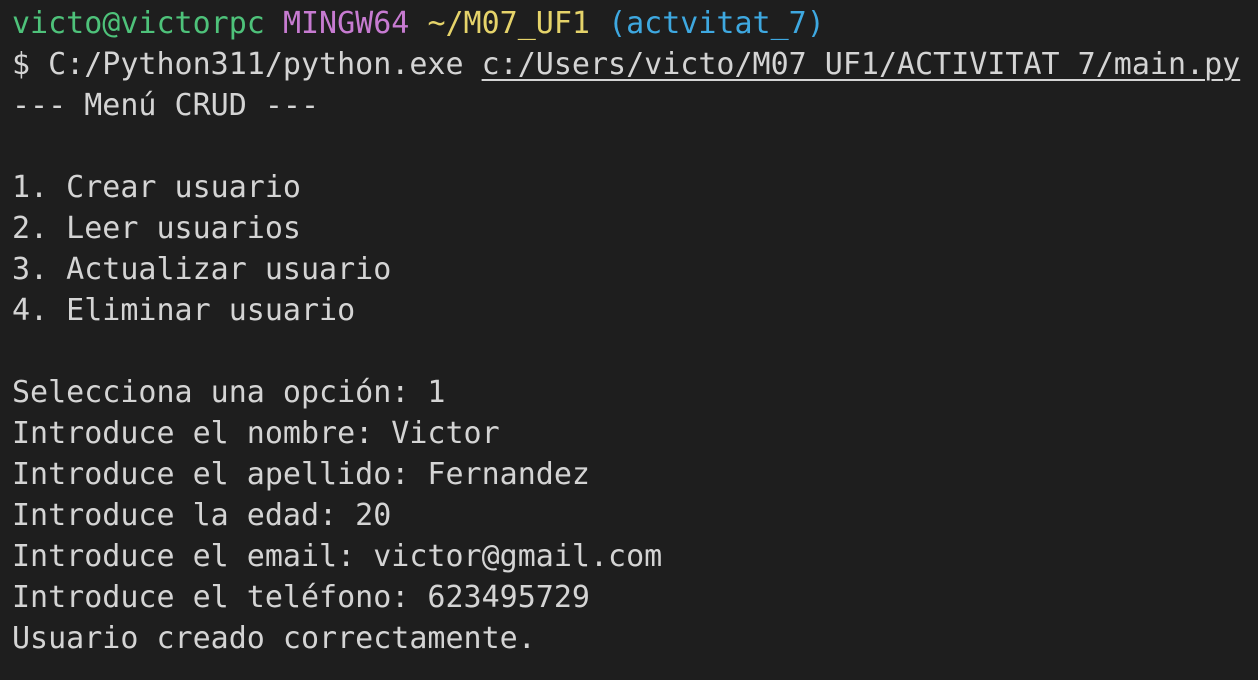 Image resolution: width=1258 pixels, height=680 pixels. Describe the element at coordinates (337, 556) in the screenshot. I see `email-input-line: Introduce el email: victor@gmail.com` at that location.